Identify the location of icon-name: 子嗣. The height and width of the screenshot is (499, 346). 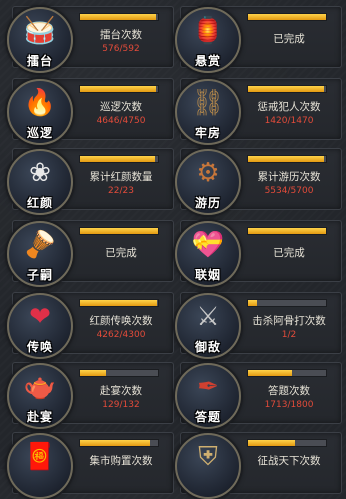
(39, 275).